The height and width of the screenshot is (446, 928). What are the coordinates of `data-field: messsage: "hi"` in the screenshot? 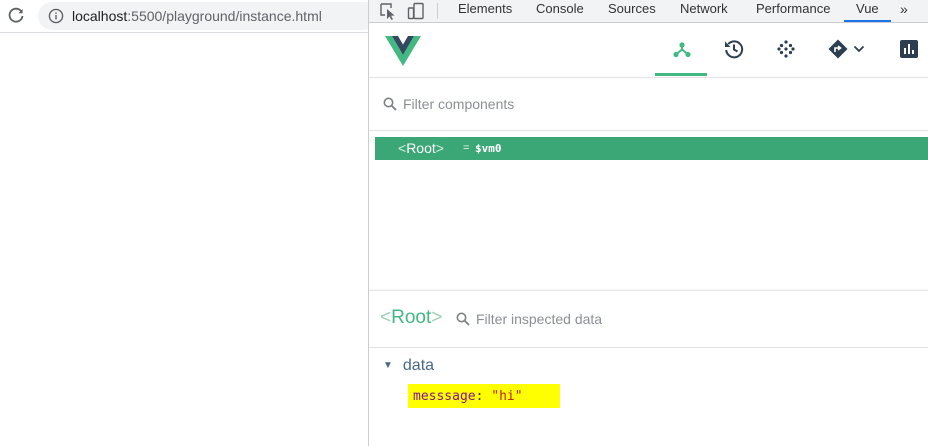 It's located at (468, 396).